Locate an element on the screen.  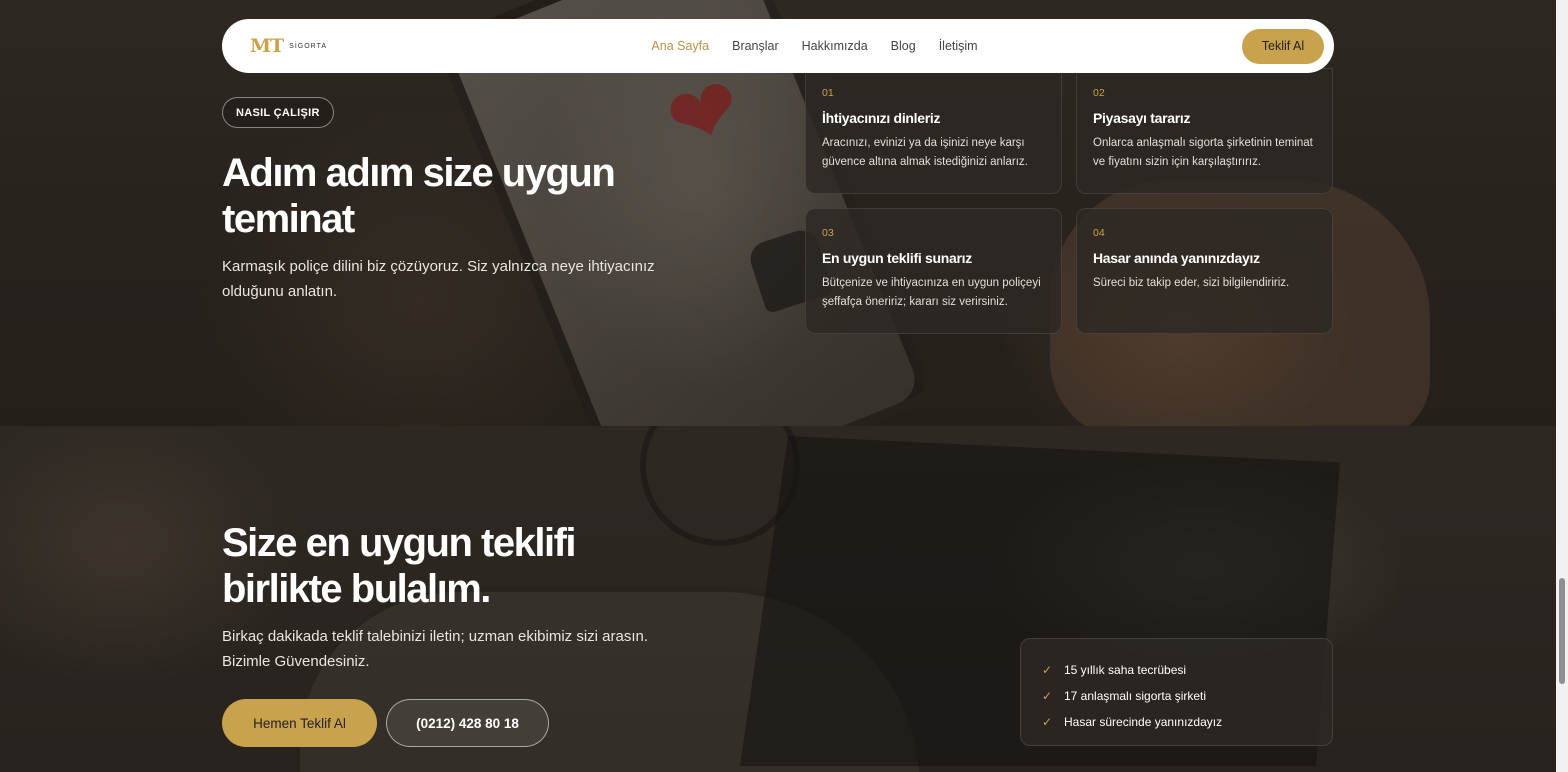
get-quote-button: Teklif Al is located at coordinates (1282, 46).